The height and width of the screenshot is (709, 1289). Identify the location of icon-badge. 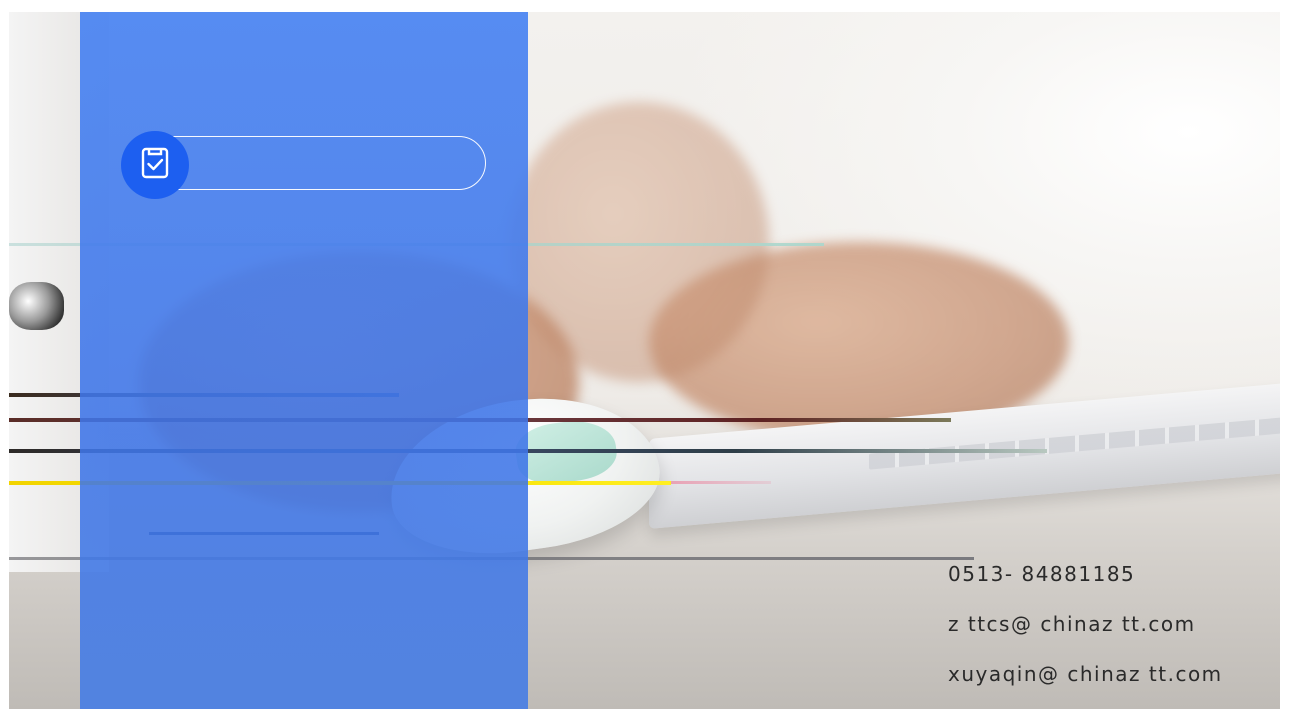
(155, 165).